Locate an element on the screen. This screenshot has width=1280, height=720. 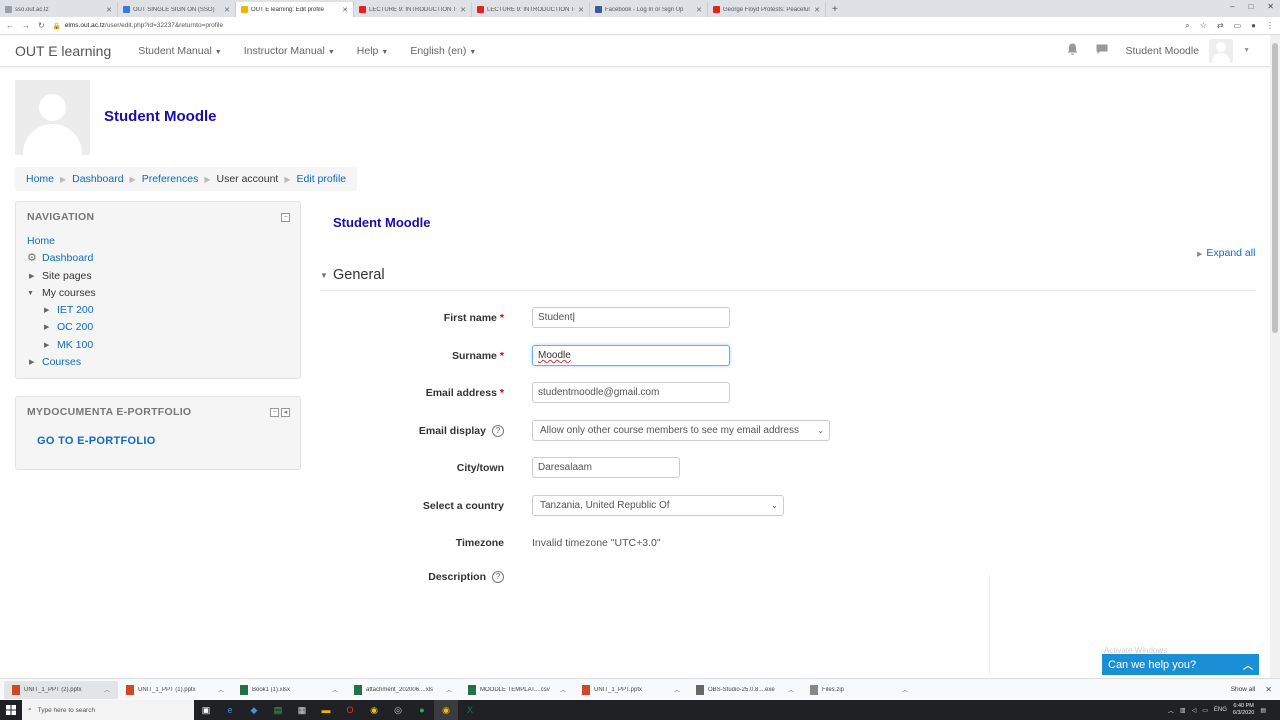
store-icon: ▦ is located at coordinates (302, 710).